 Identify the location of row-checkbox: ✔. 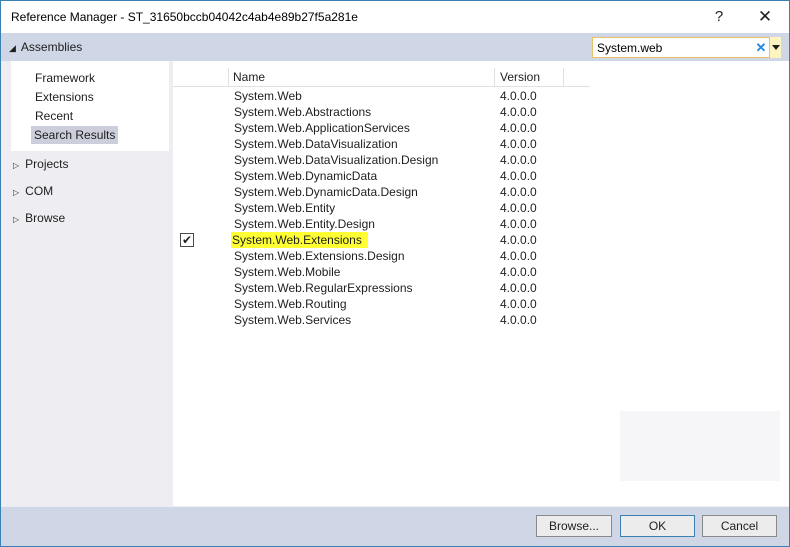
(187, 240).